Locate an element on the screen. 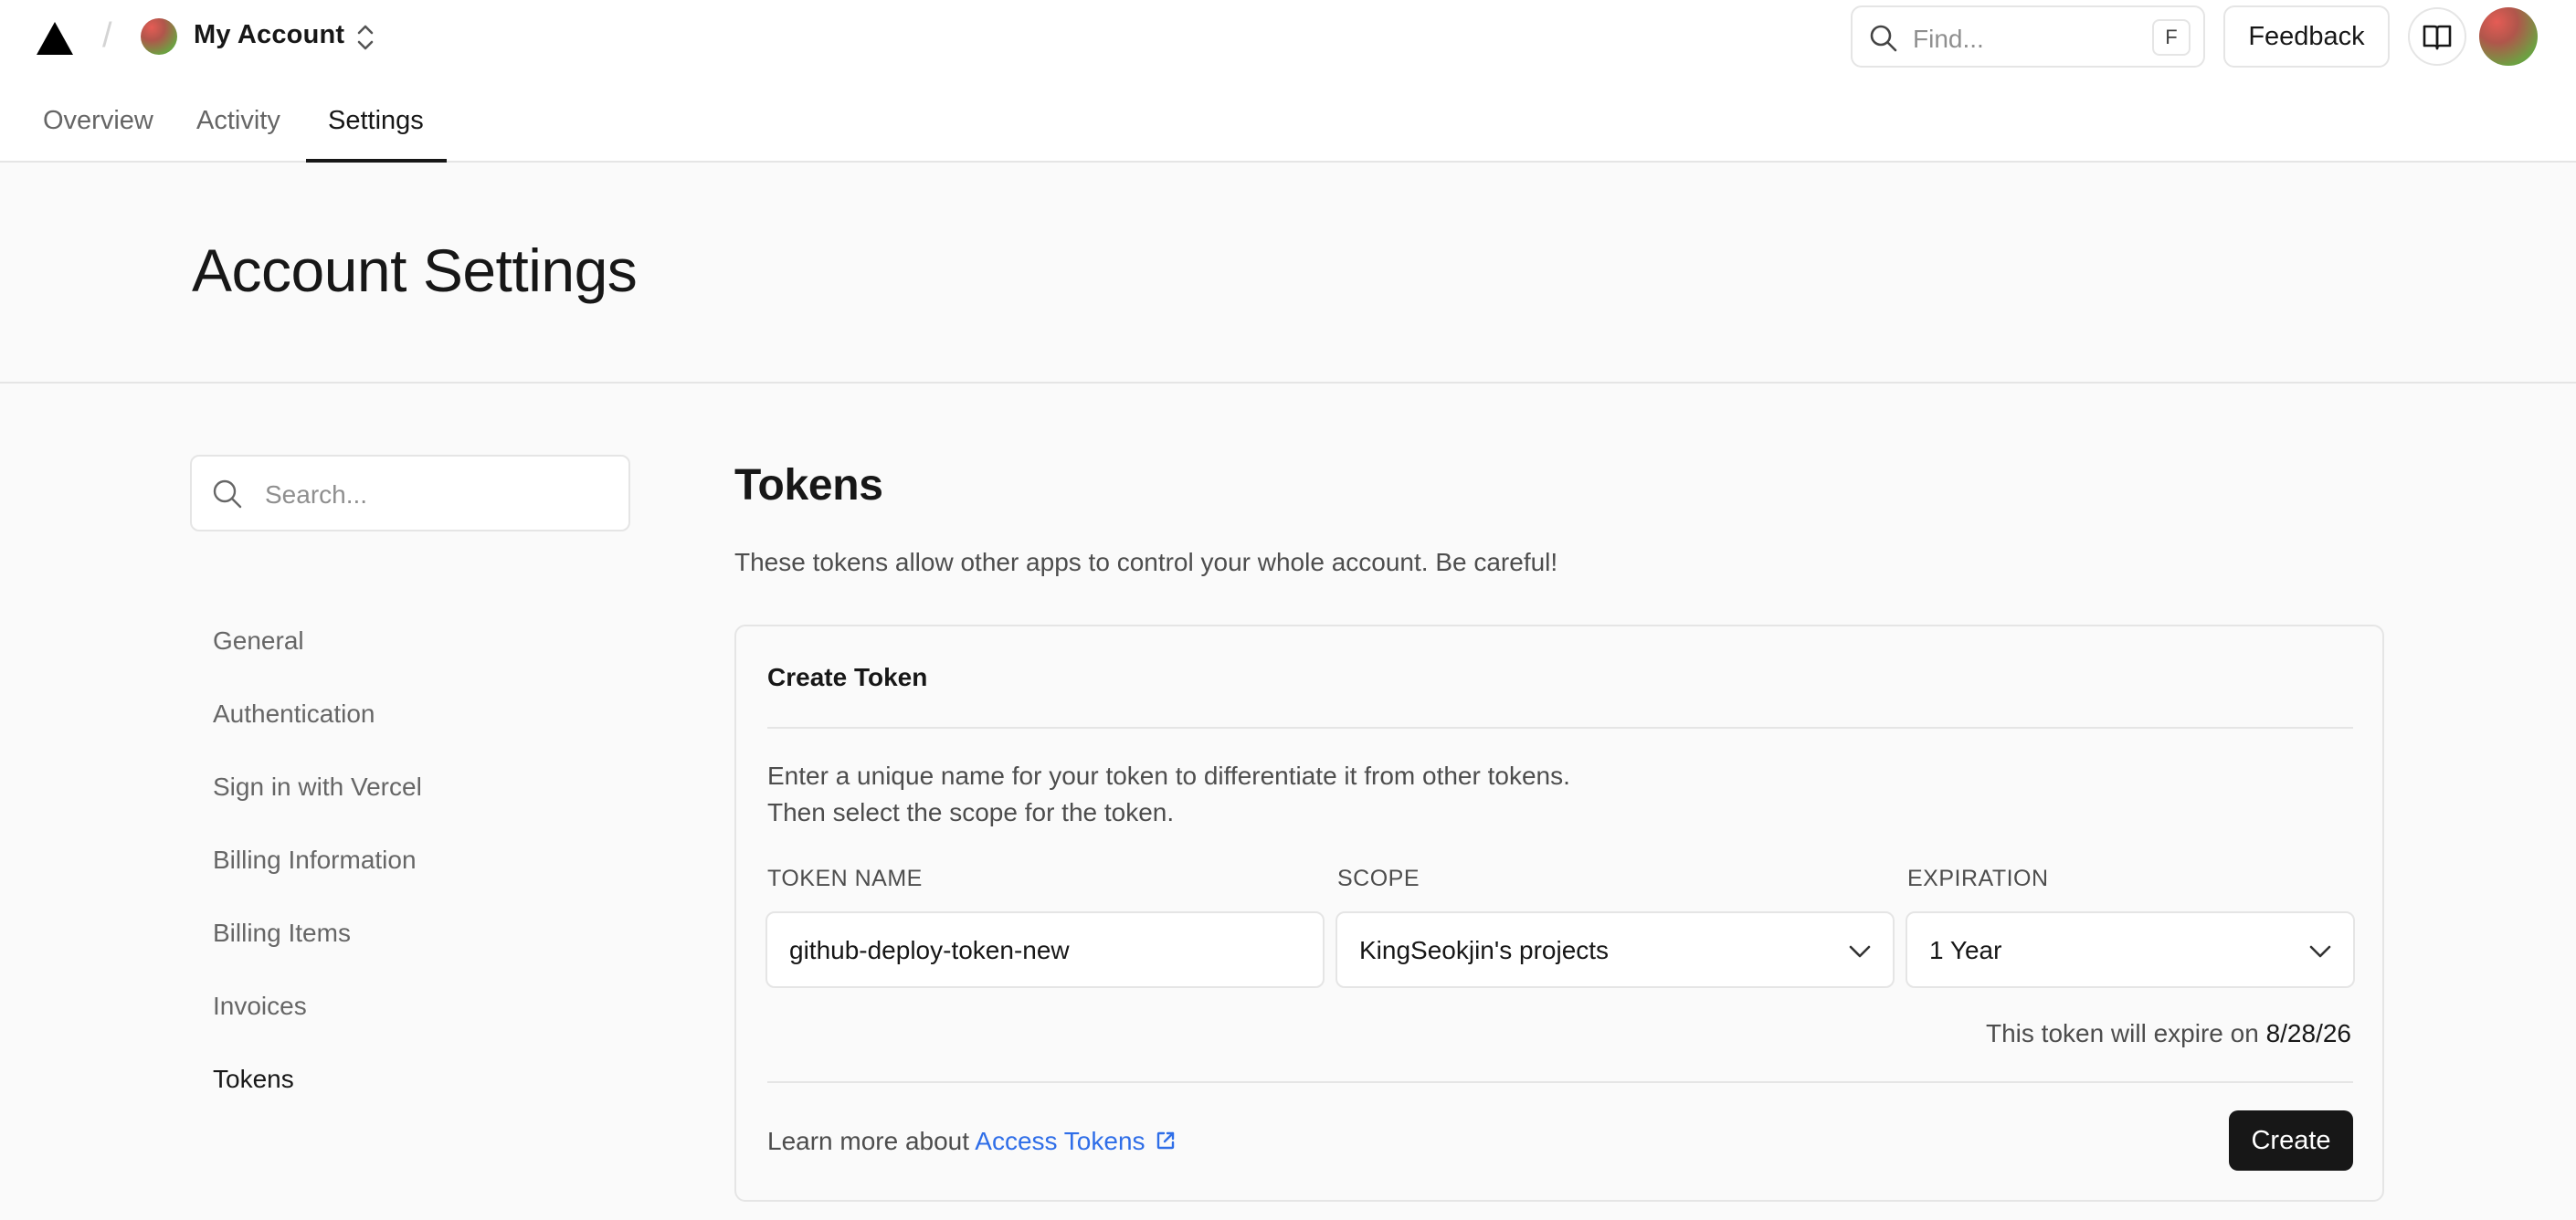  card-footer-divider is located at coordinates (1560, 1082).